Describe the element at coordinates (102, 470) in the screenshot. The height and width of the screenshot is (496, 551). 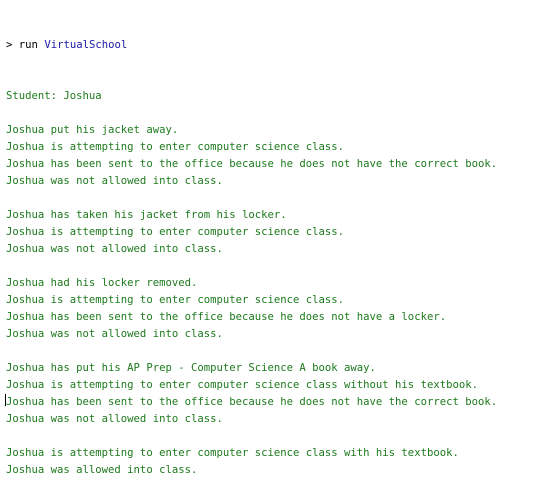
I see `output-line: Joshua was allowed into class.` at that location.